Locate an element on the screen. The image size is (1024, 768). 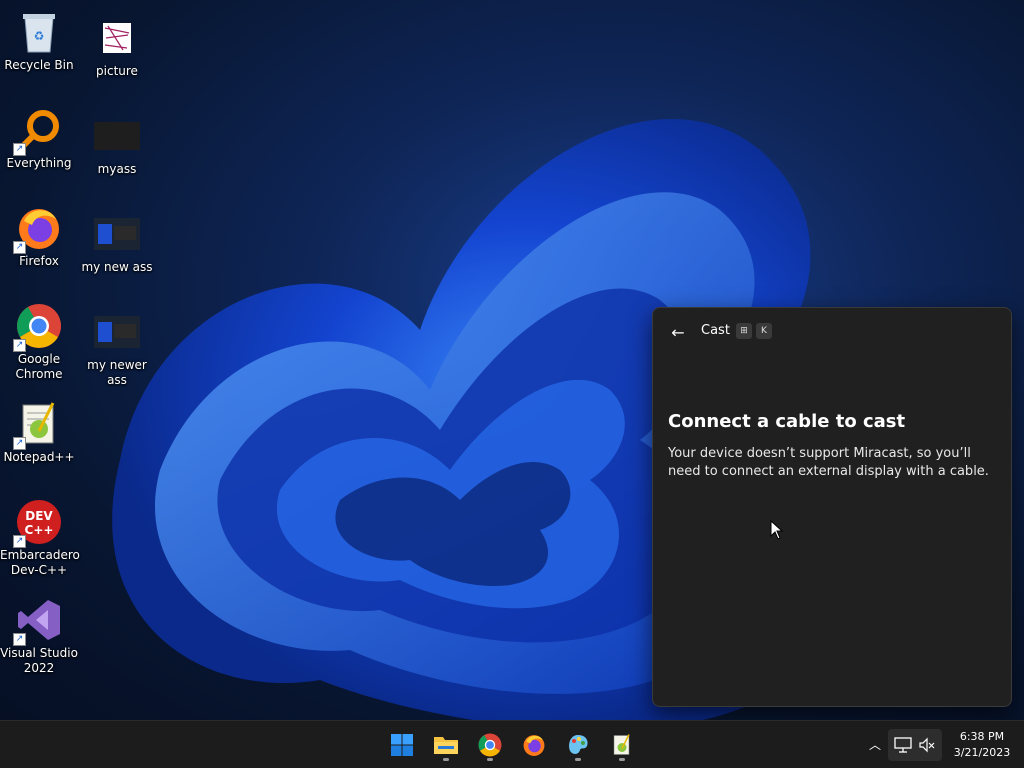
desktop-icon-notepad-plus-plus: ↗ Notepad++ is located at coordinates (39, 432).